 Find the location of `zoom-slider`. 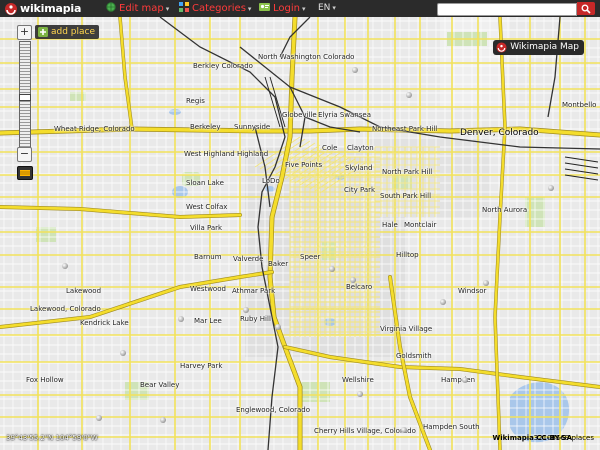

zoom-slider is located at coordinates (25, 99).